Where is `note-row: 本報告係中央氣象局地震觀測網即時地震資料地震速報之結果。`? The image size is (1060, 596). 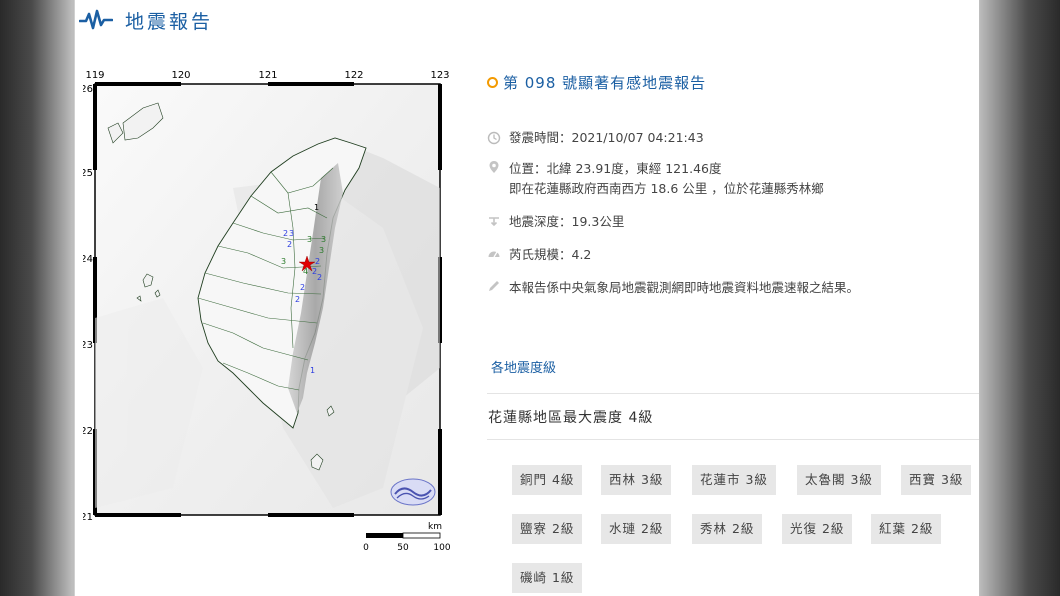
note-row: 本報告係中央氣象局地震觀測網即時地震資料地震速報之結果。 is located at coordinates (737, 288).